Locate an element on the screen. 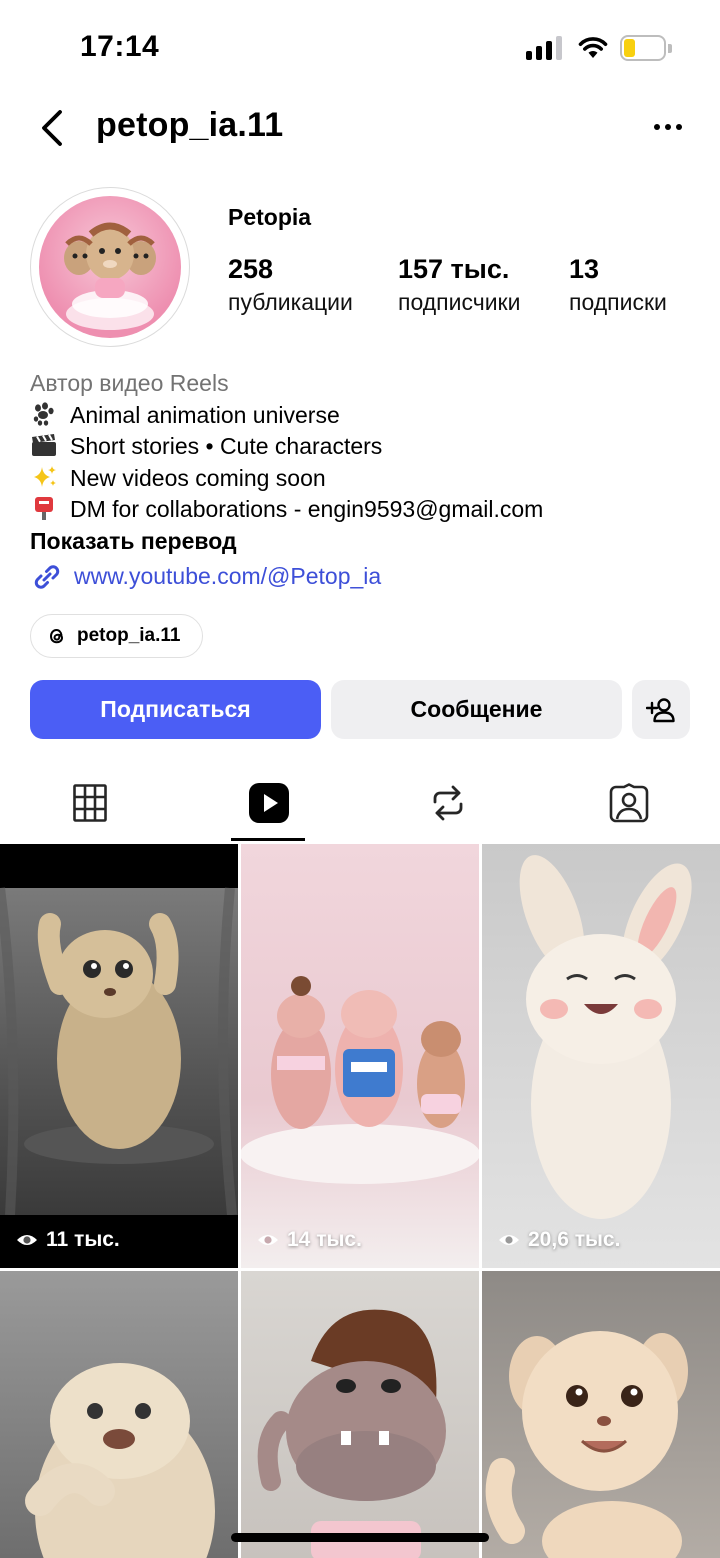  reels-play-icon is located at coordinates (269, 803).